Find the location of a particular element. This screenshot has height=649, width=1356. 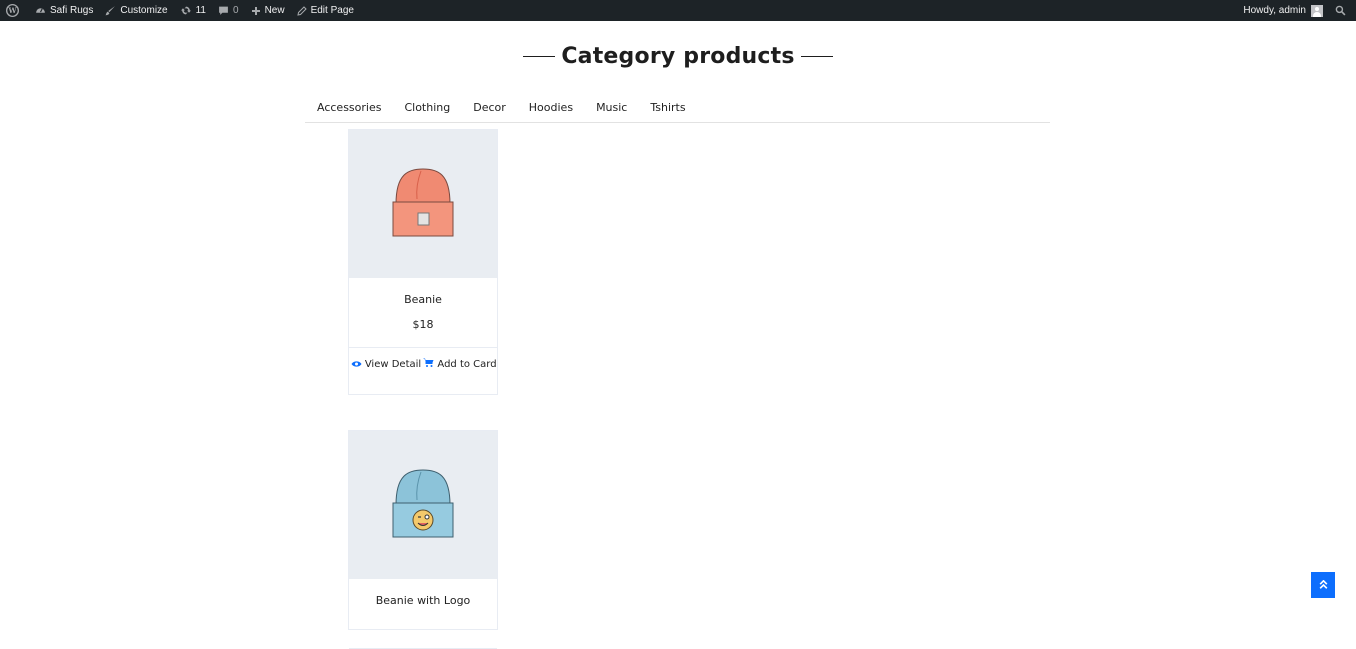

page-title: Category products is located at coordinates (678, 56).